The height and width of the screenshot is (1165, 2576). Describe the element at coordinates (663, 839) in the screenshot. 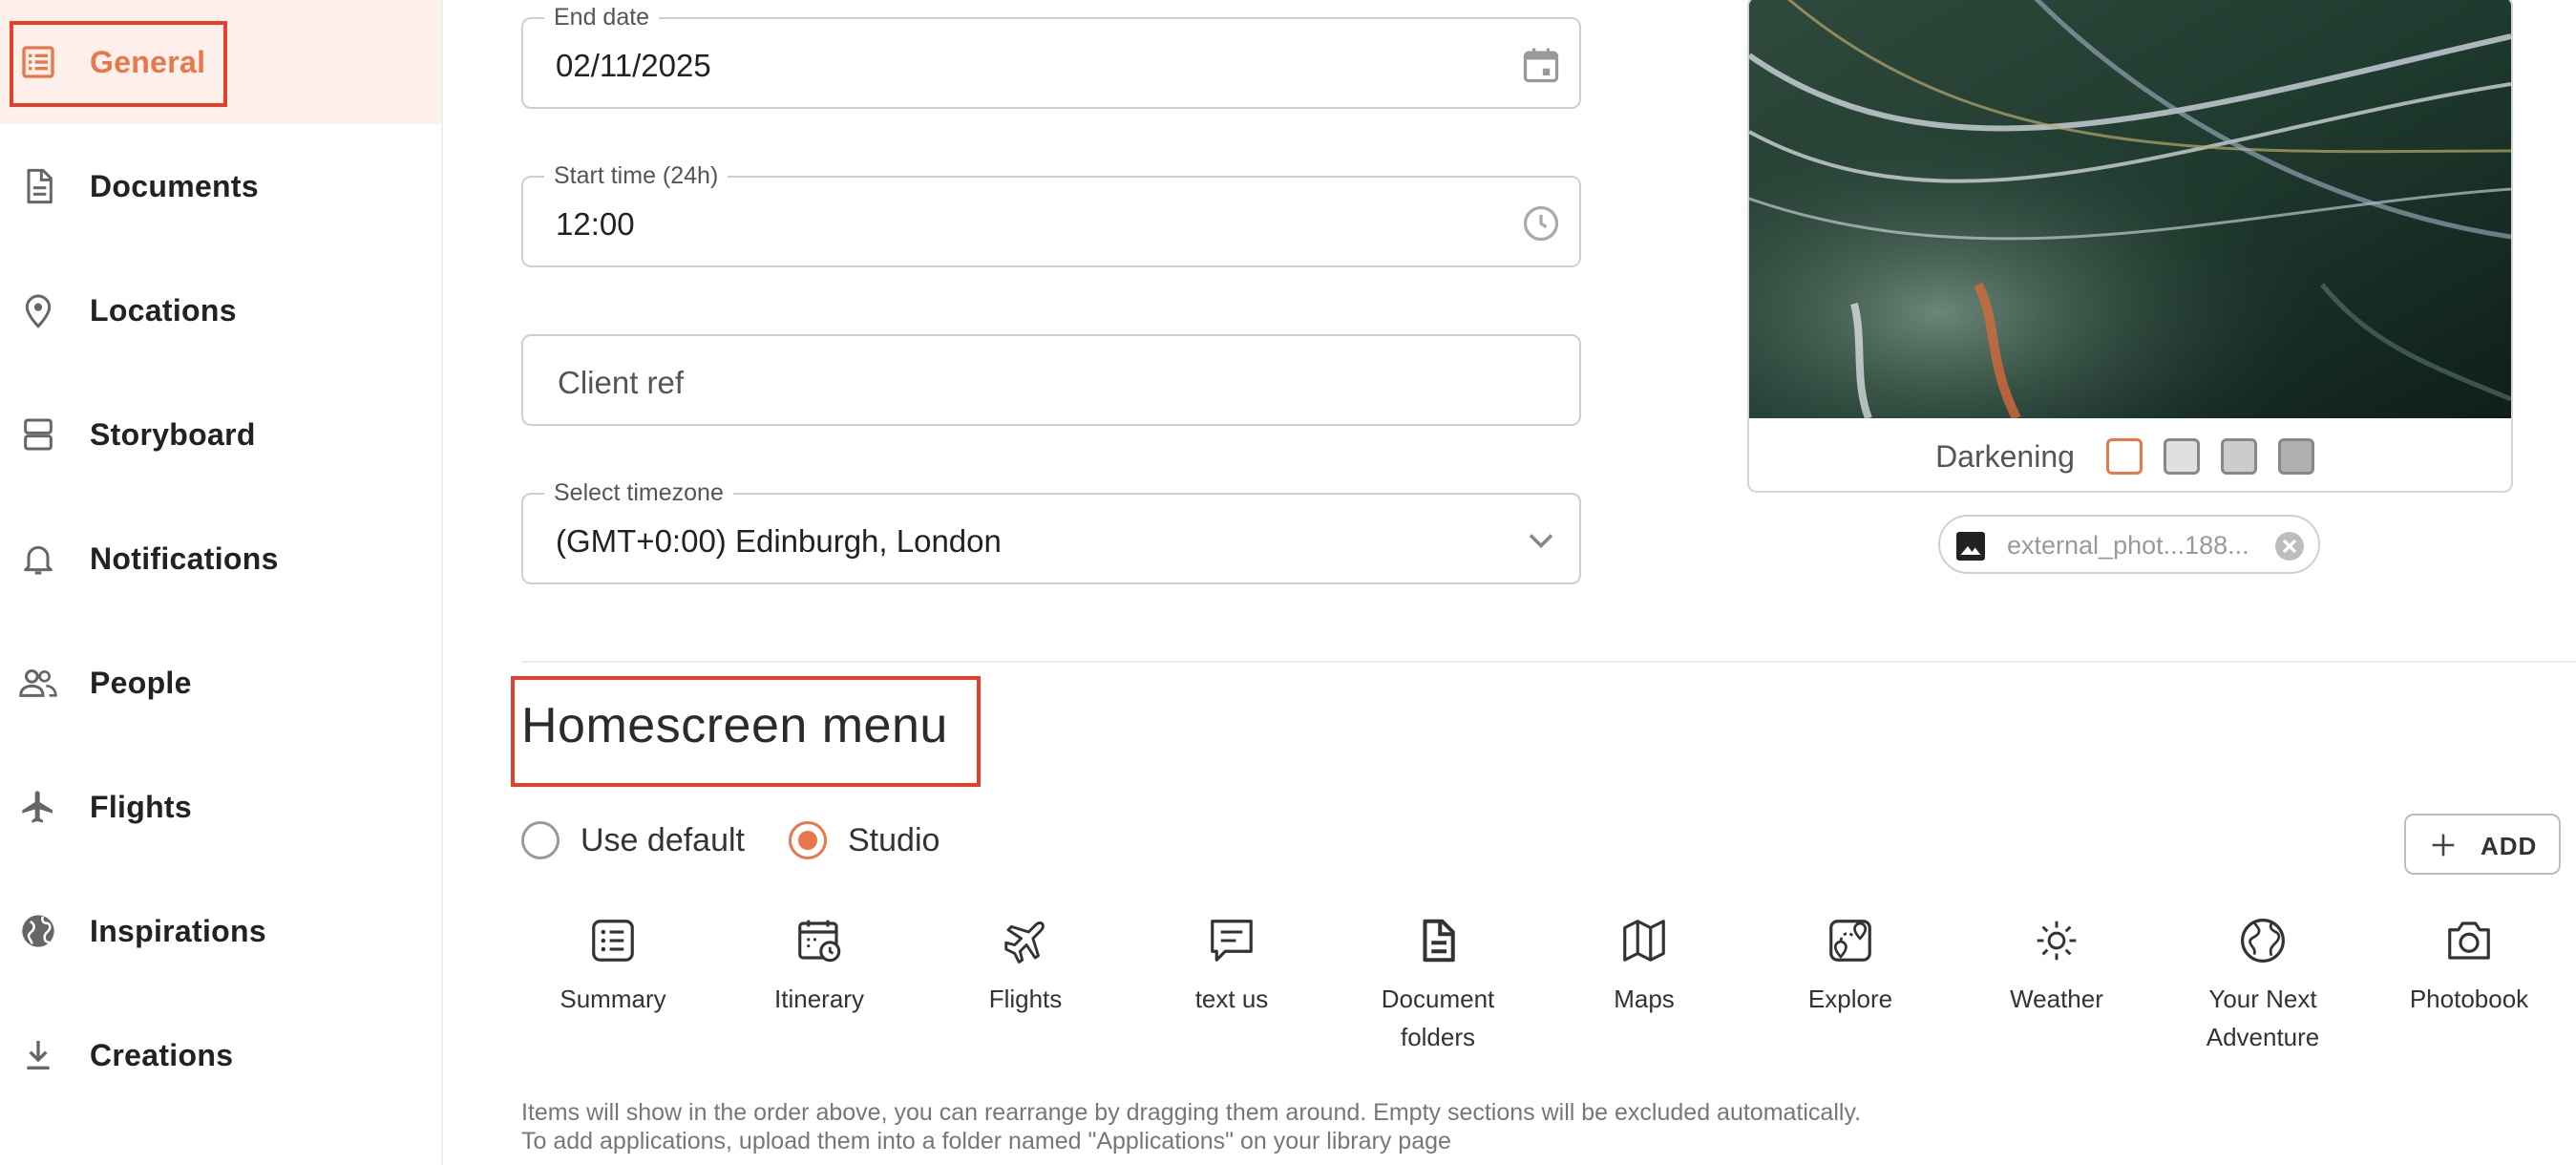

I see `radio-label: Use default` at that location.